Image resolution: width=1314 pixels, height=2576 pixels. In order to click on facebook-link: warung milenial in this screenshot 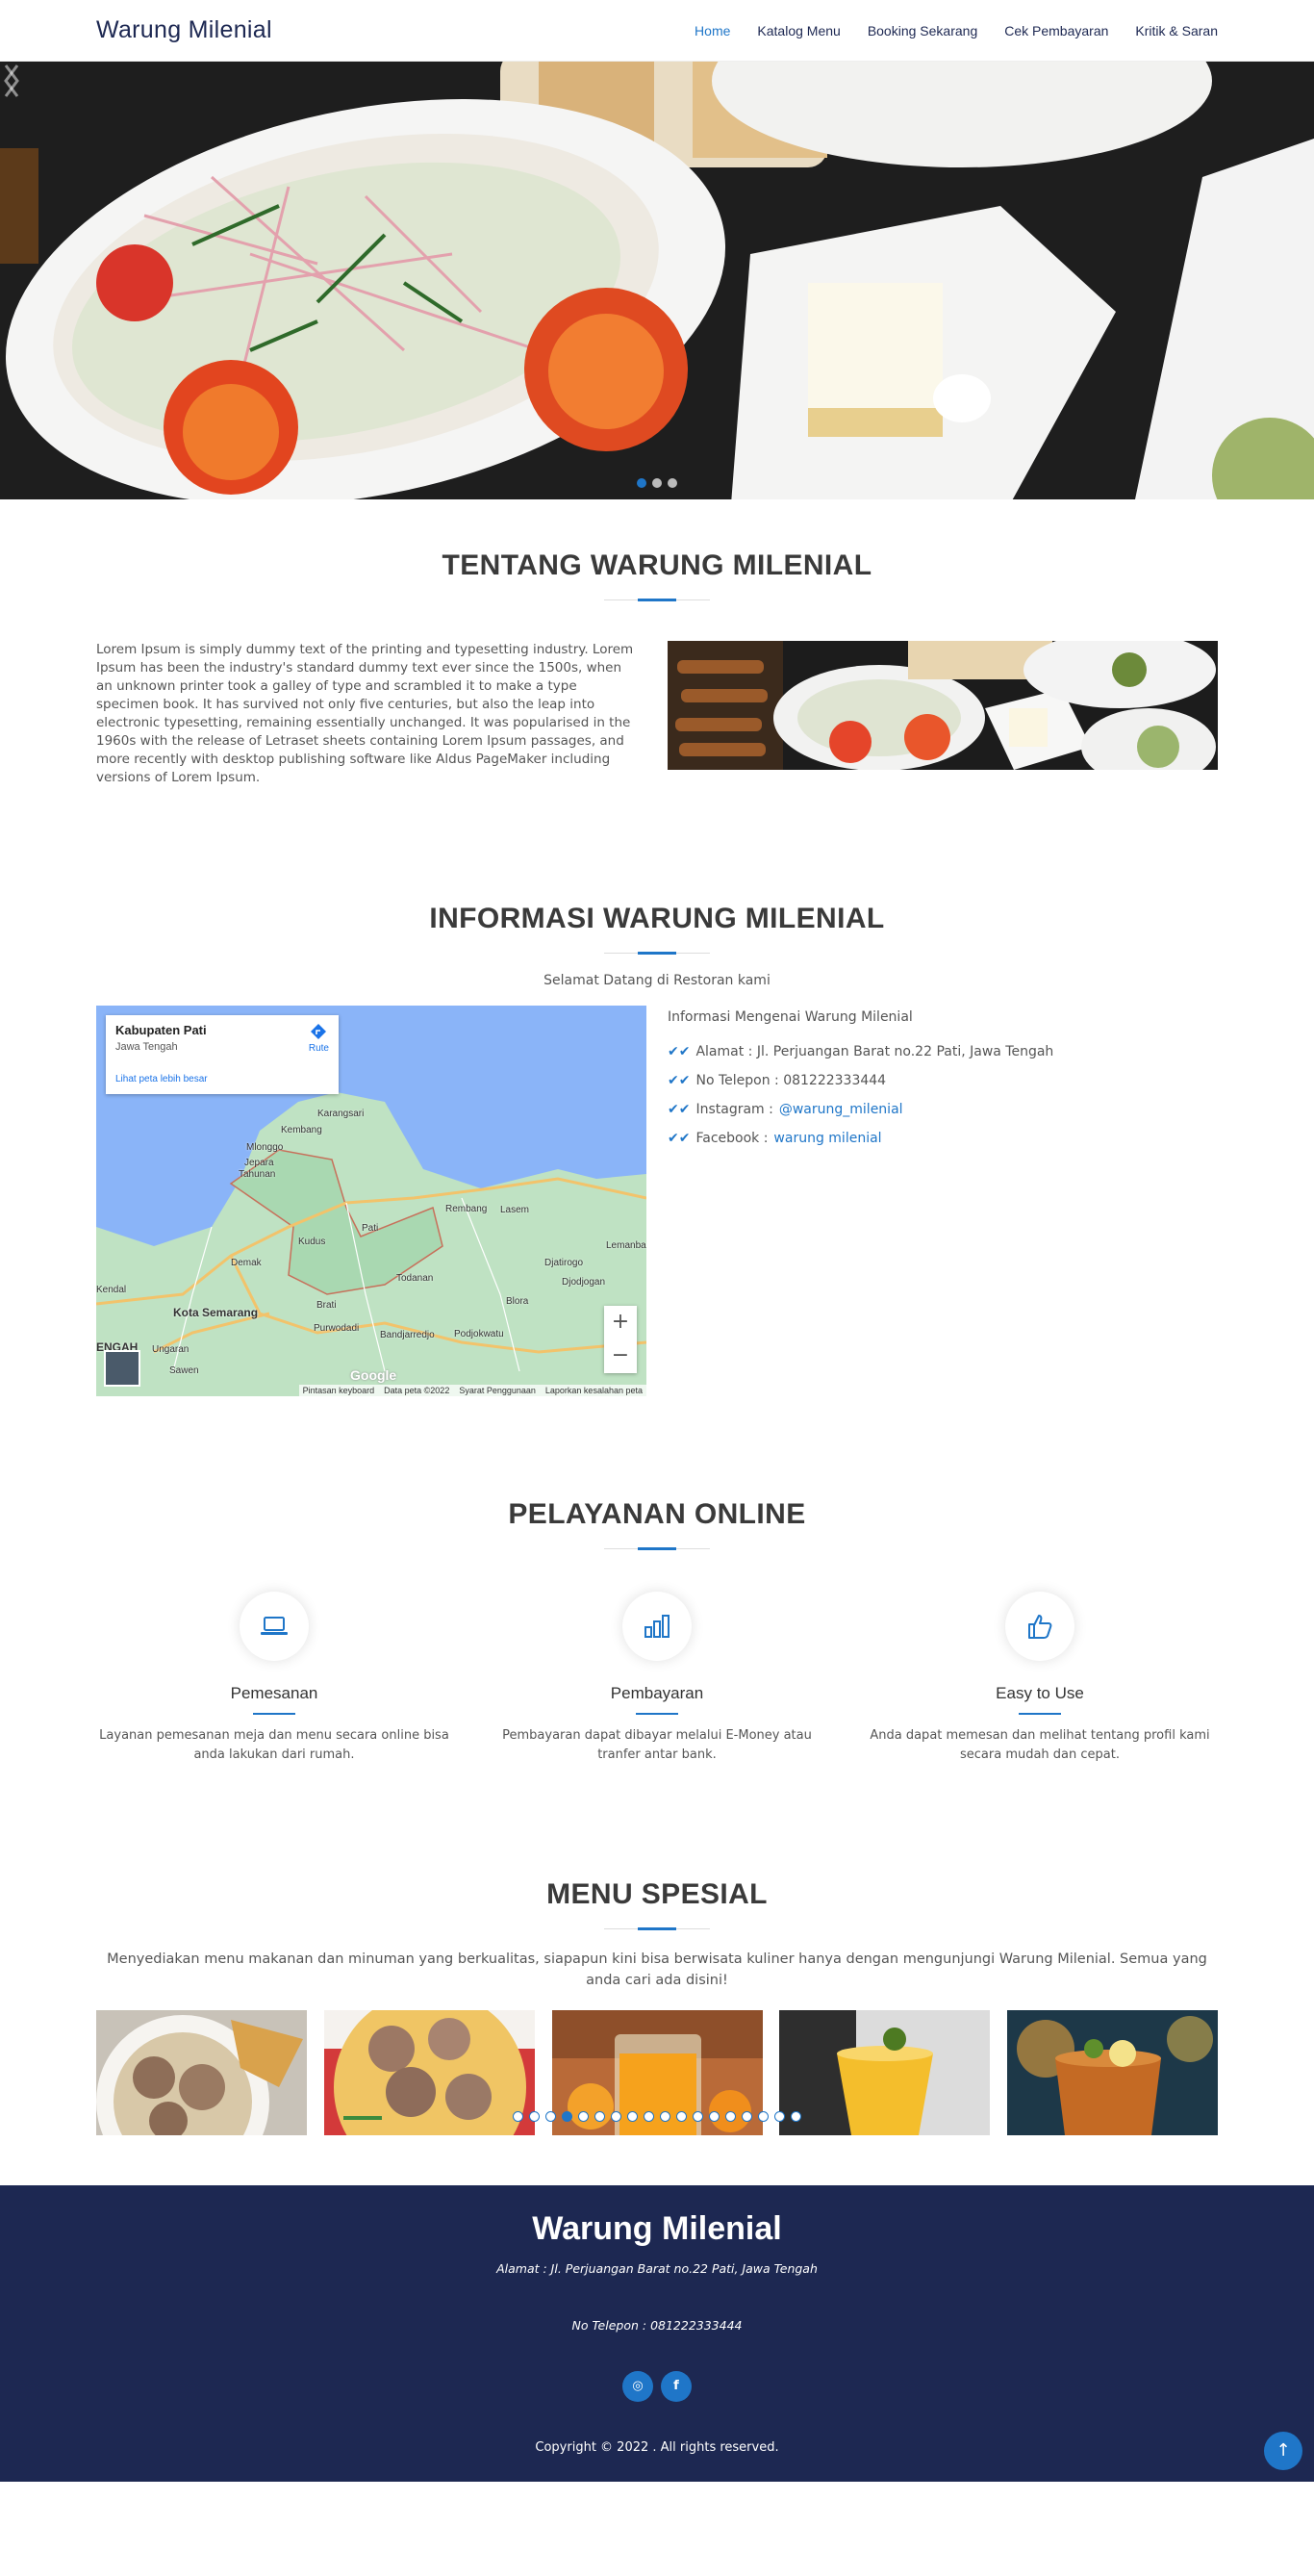, I will do `click(827, 1138)`.